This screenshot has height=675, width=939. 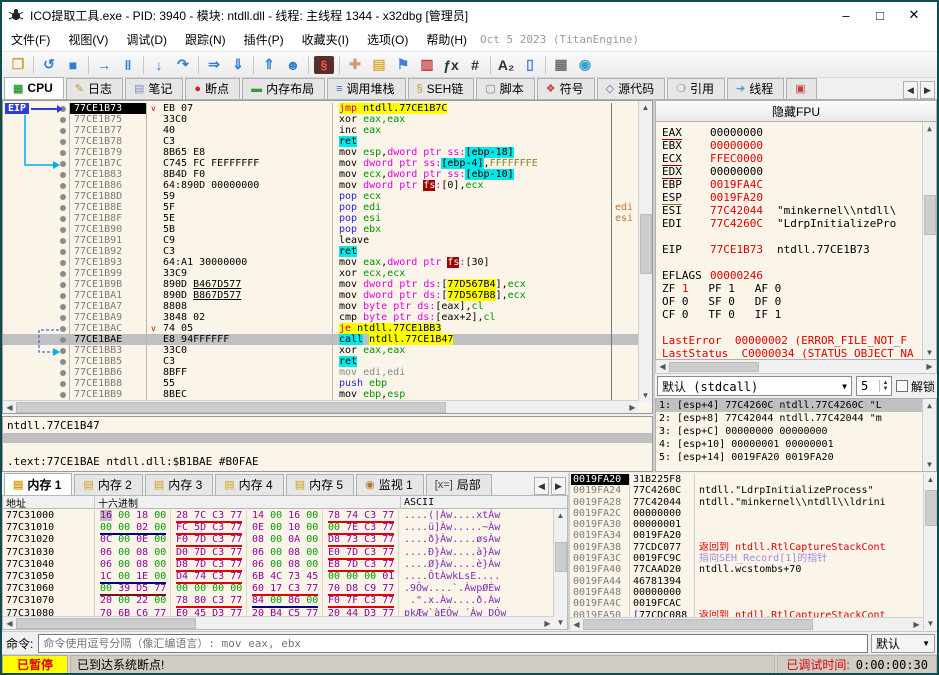 I want to click on disasm-row: 77CE1B92 C3 ret, so click(x=321, y=251).